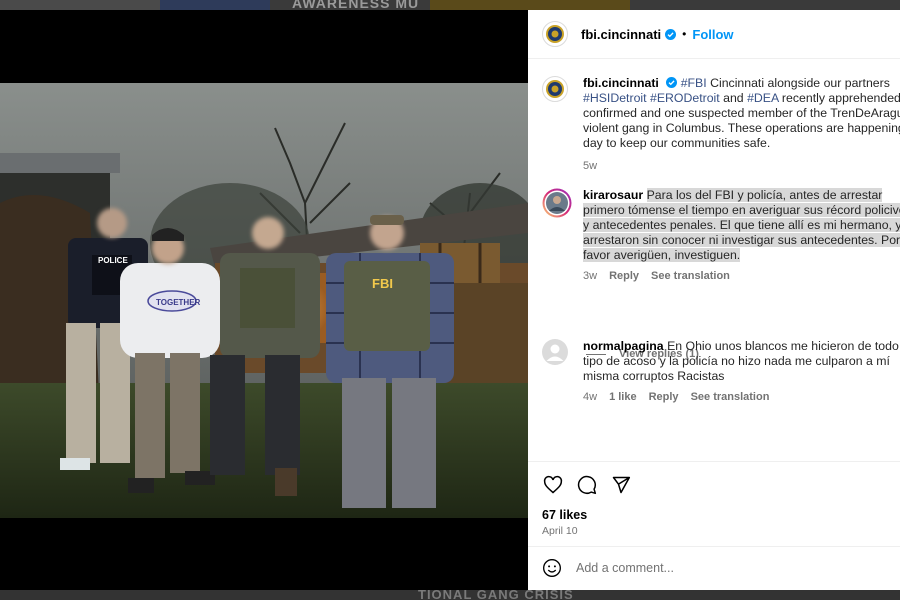 This screenshot has height=600, width=900. I want to click on comment-likes: 1 like, so click(623, 397).